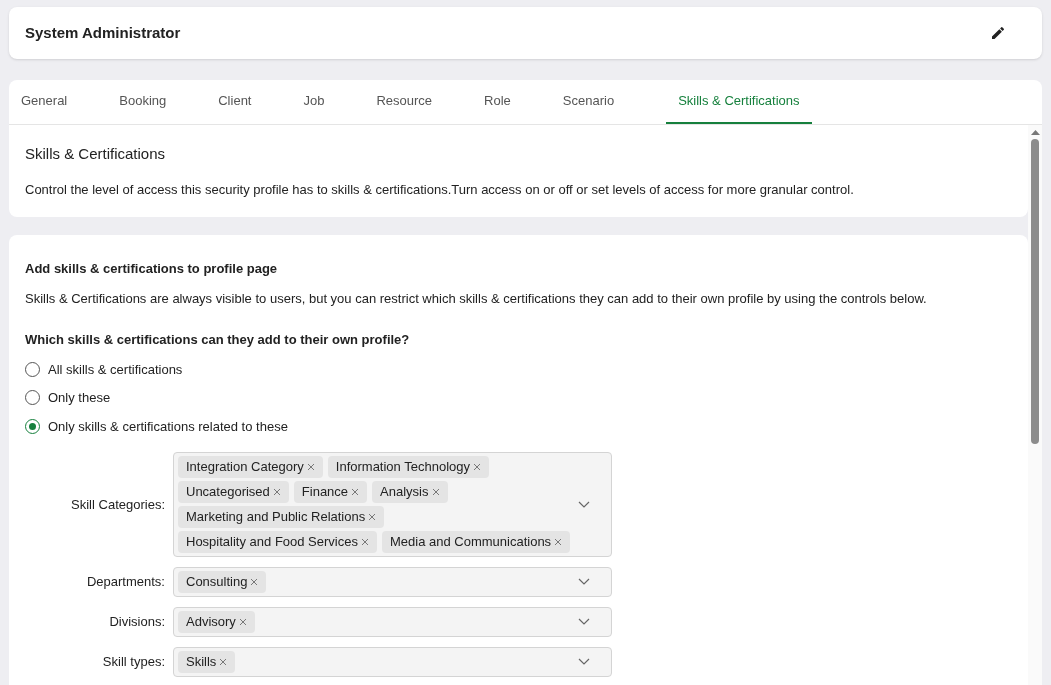 The width and height of the screenshot is (1051, 685). What do you see at coordinates (156, 426) in the screenshot?
I see `radio-option: Only skills & certifications related to these` at bounding box center [156, 426].